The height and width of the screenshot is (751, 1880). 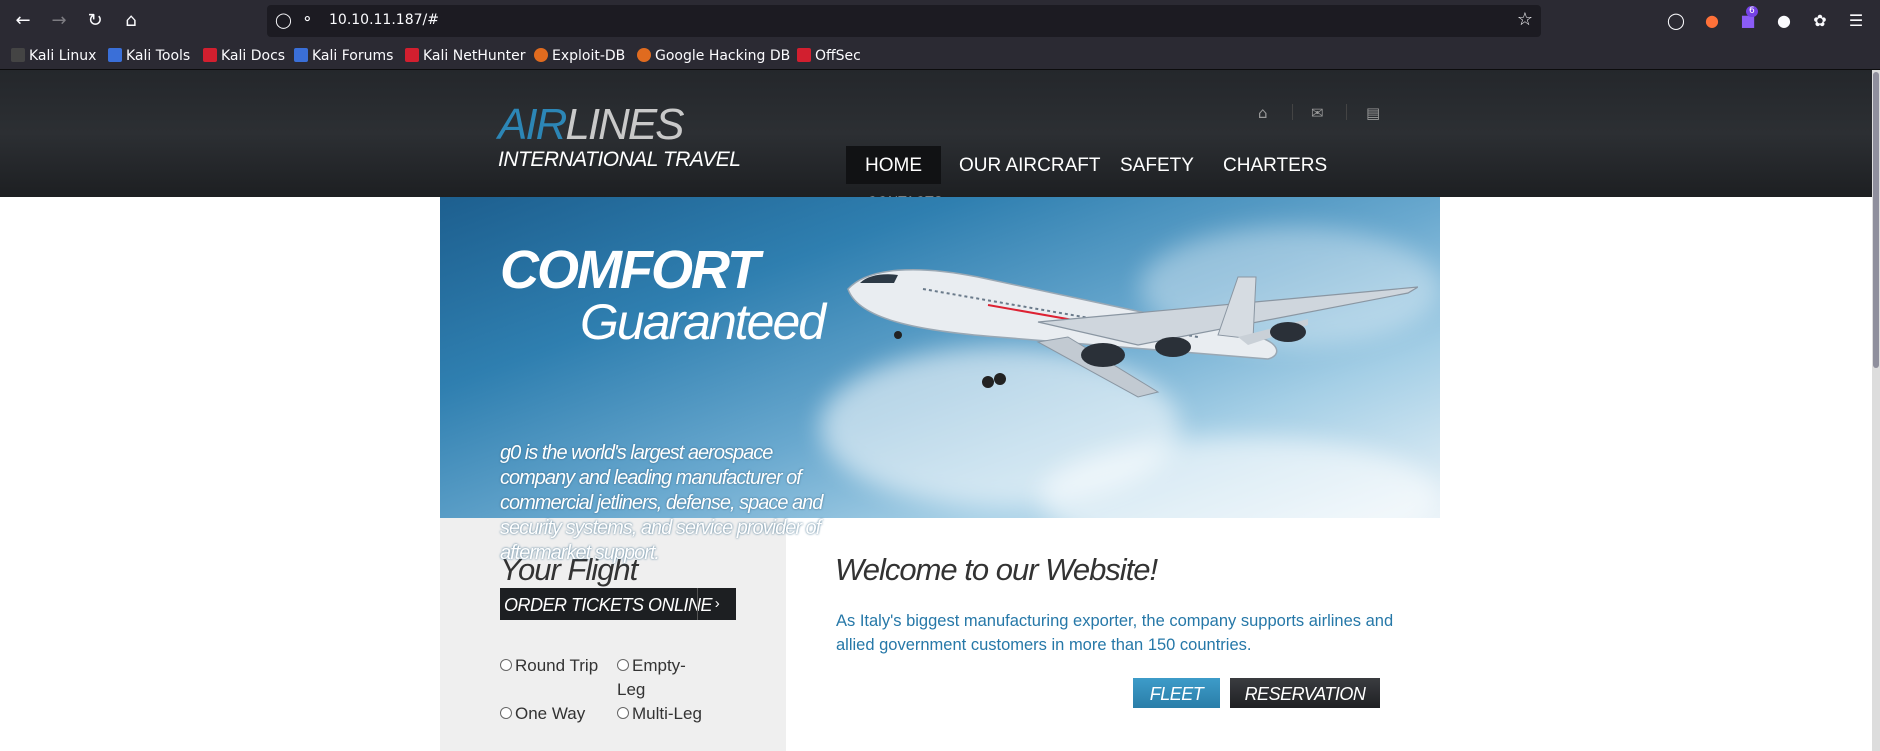 What do you see at coordinates (53, 56) in the screenshot?
I see `bookmark-kali-linux: Kali Linux` at bounding box center [53, 56].